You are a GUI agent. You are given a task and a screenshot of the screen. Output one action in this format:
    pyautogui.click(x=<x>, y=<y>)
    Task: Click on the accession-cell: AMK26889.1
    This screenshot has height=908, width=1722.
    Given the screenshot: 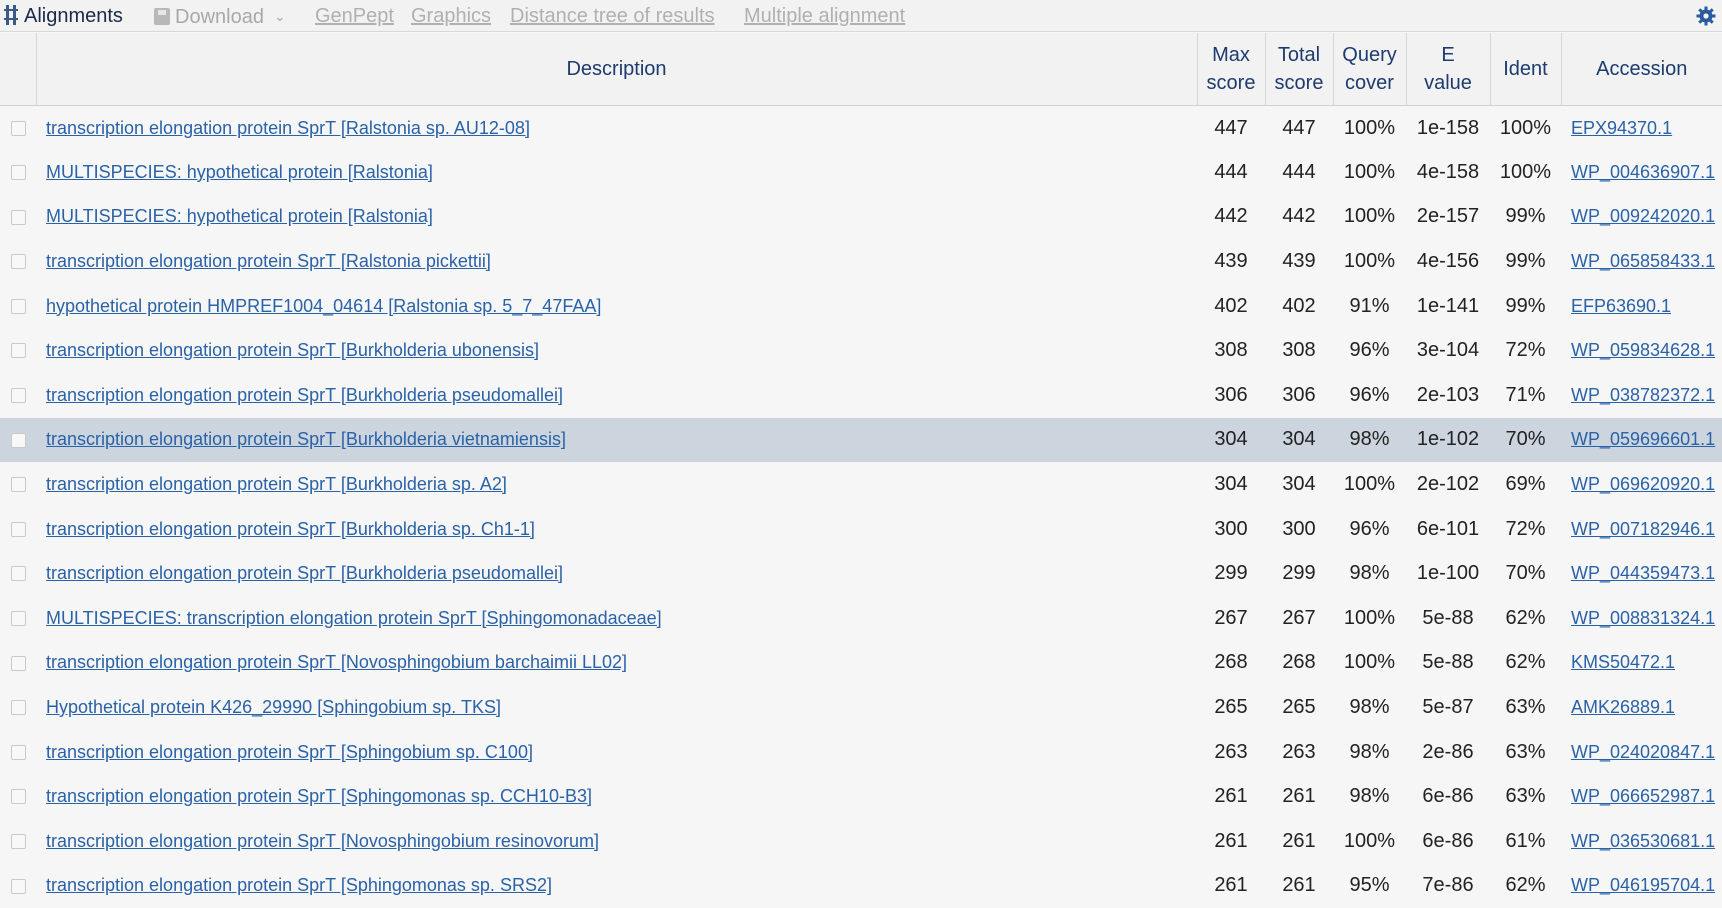 What is the action you would take?
    pyautogui.click(x=1641, y=707)
    